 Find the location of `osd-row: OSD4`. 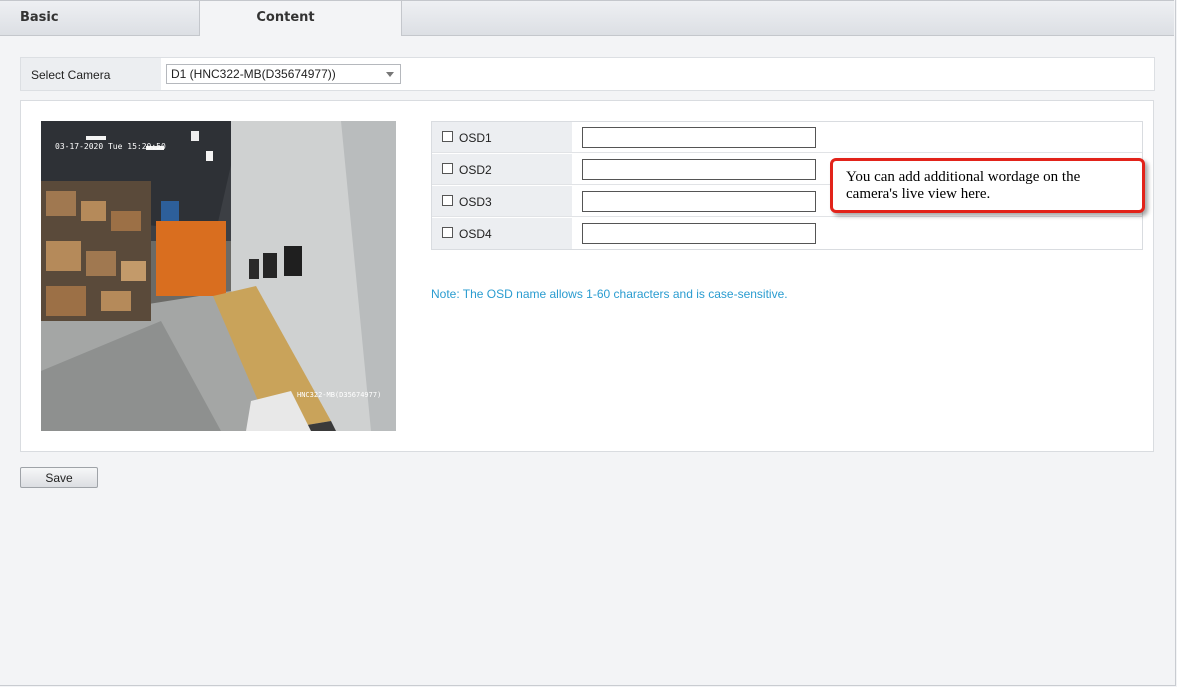

osd-row: OSD4 is located at coordinates (787, 233).